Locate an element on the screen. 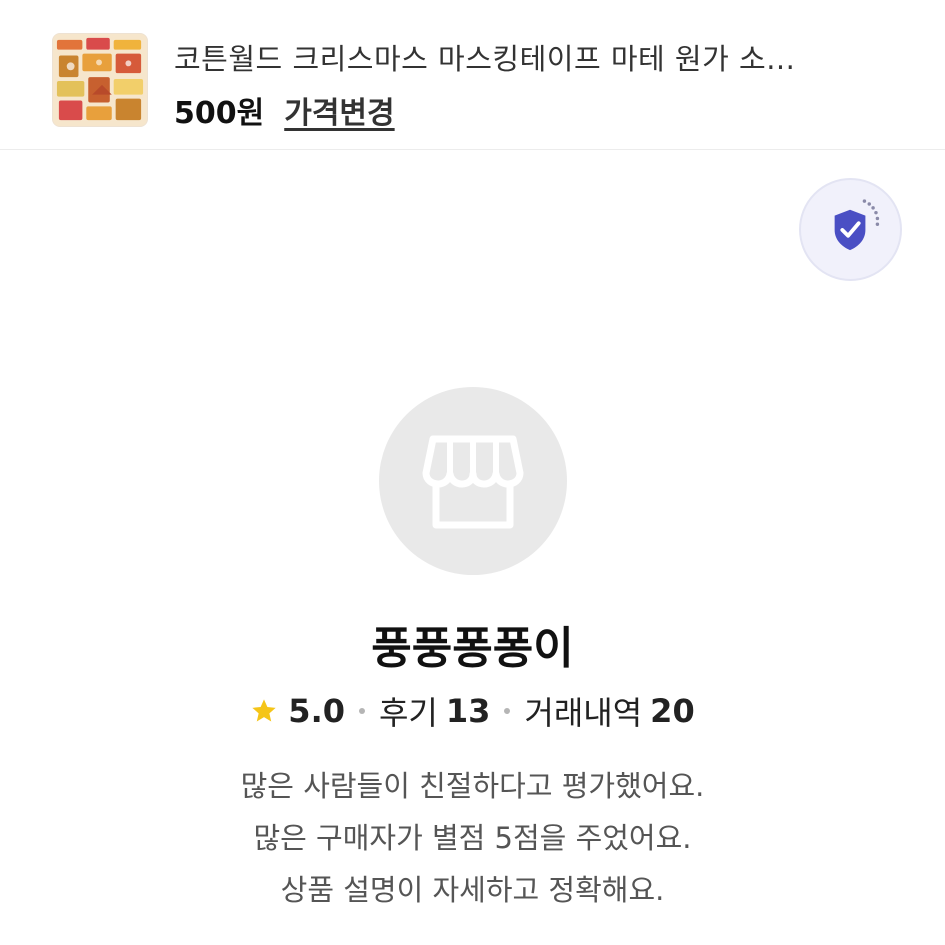 The width and height of the screenshot is (945, 945). store-stats: 5.0 후기 13 거래내역 20 is located at coordinates (472, 711).